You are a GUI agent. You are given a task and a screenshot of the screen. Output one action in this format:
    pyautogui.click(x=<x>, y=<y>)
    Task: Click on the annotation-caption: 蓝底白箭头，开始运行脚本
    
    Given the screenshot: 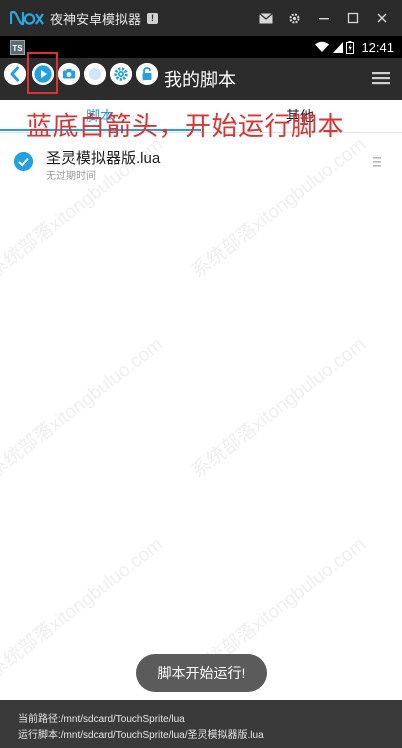 What is the action you would take?
    pyautogui.click(x=185, y=127)
    